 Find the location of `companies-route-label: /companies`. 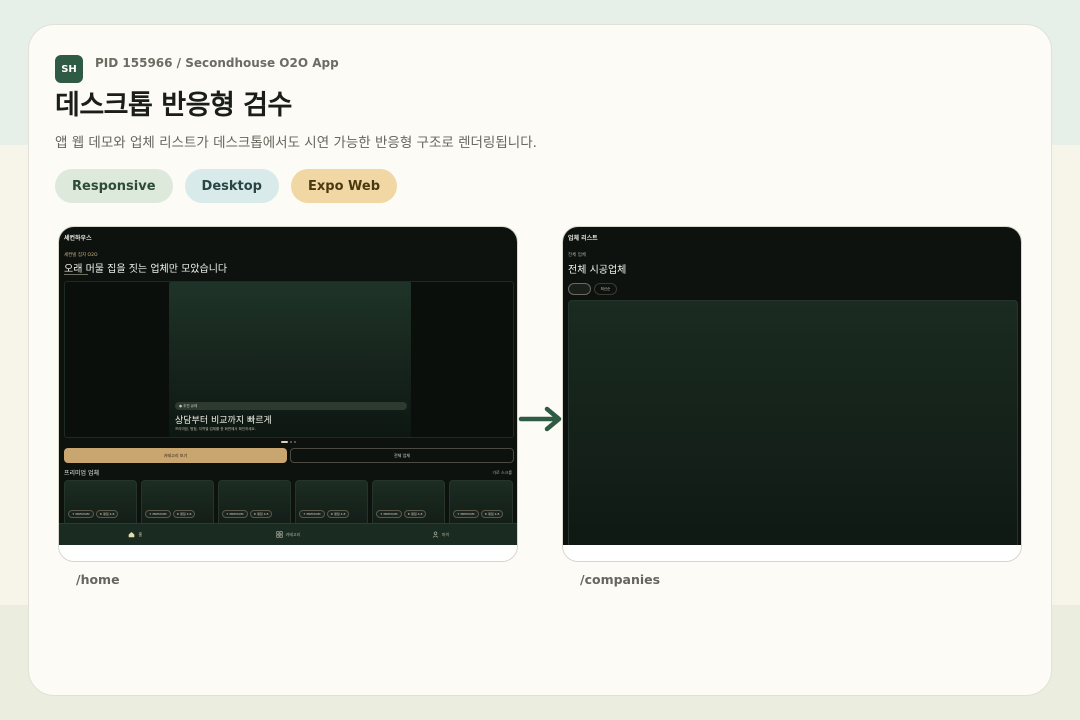

companies-route-label: /companies is located at coordinates (620, 579).